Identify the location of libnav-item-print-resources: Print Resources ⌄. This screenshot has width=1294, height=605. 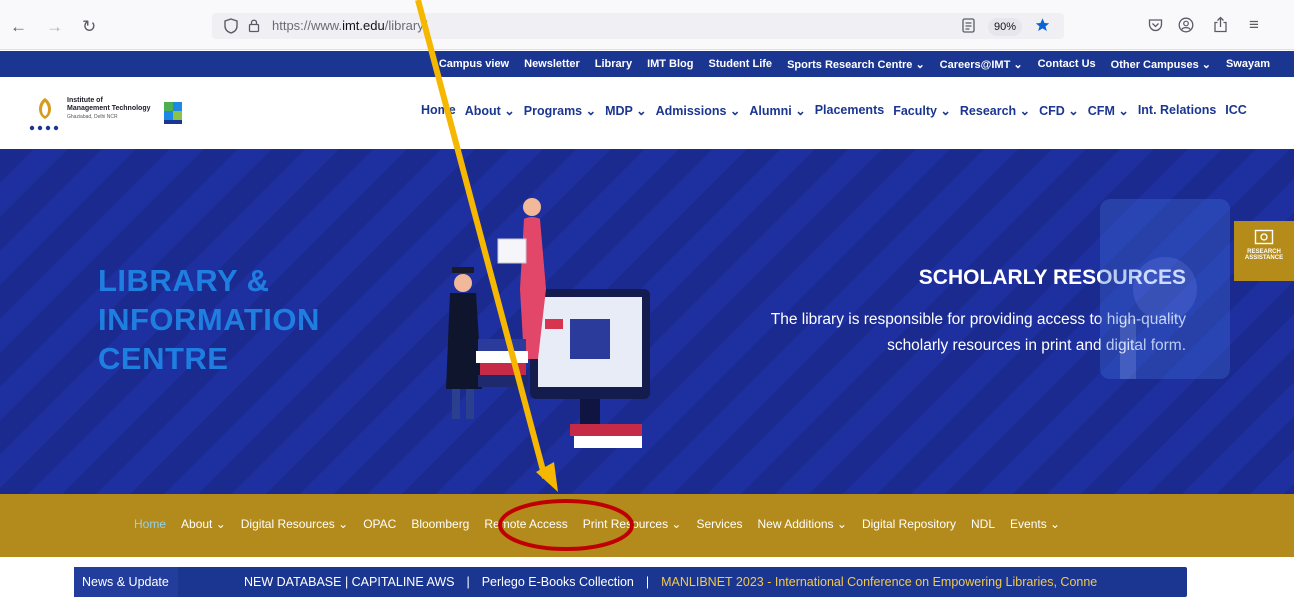
(632, 524).